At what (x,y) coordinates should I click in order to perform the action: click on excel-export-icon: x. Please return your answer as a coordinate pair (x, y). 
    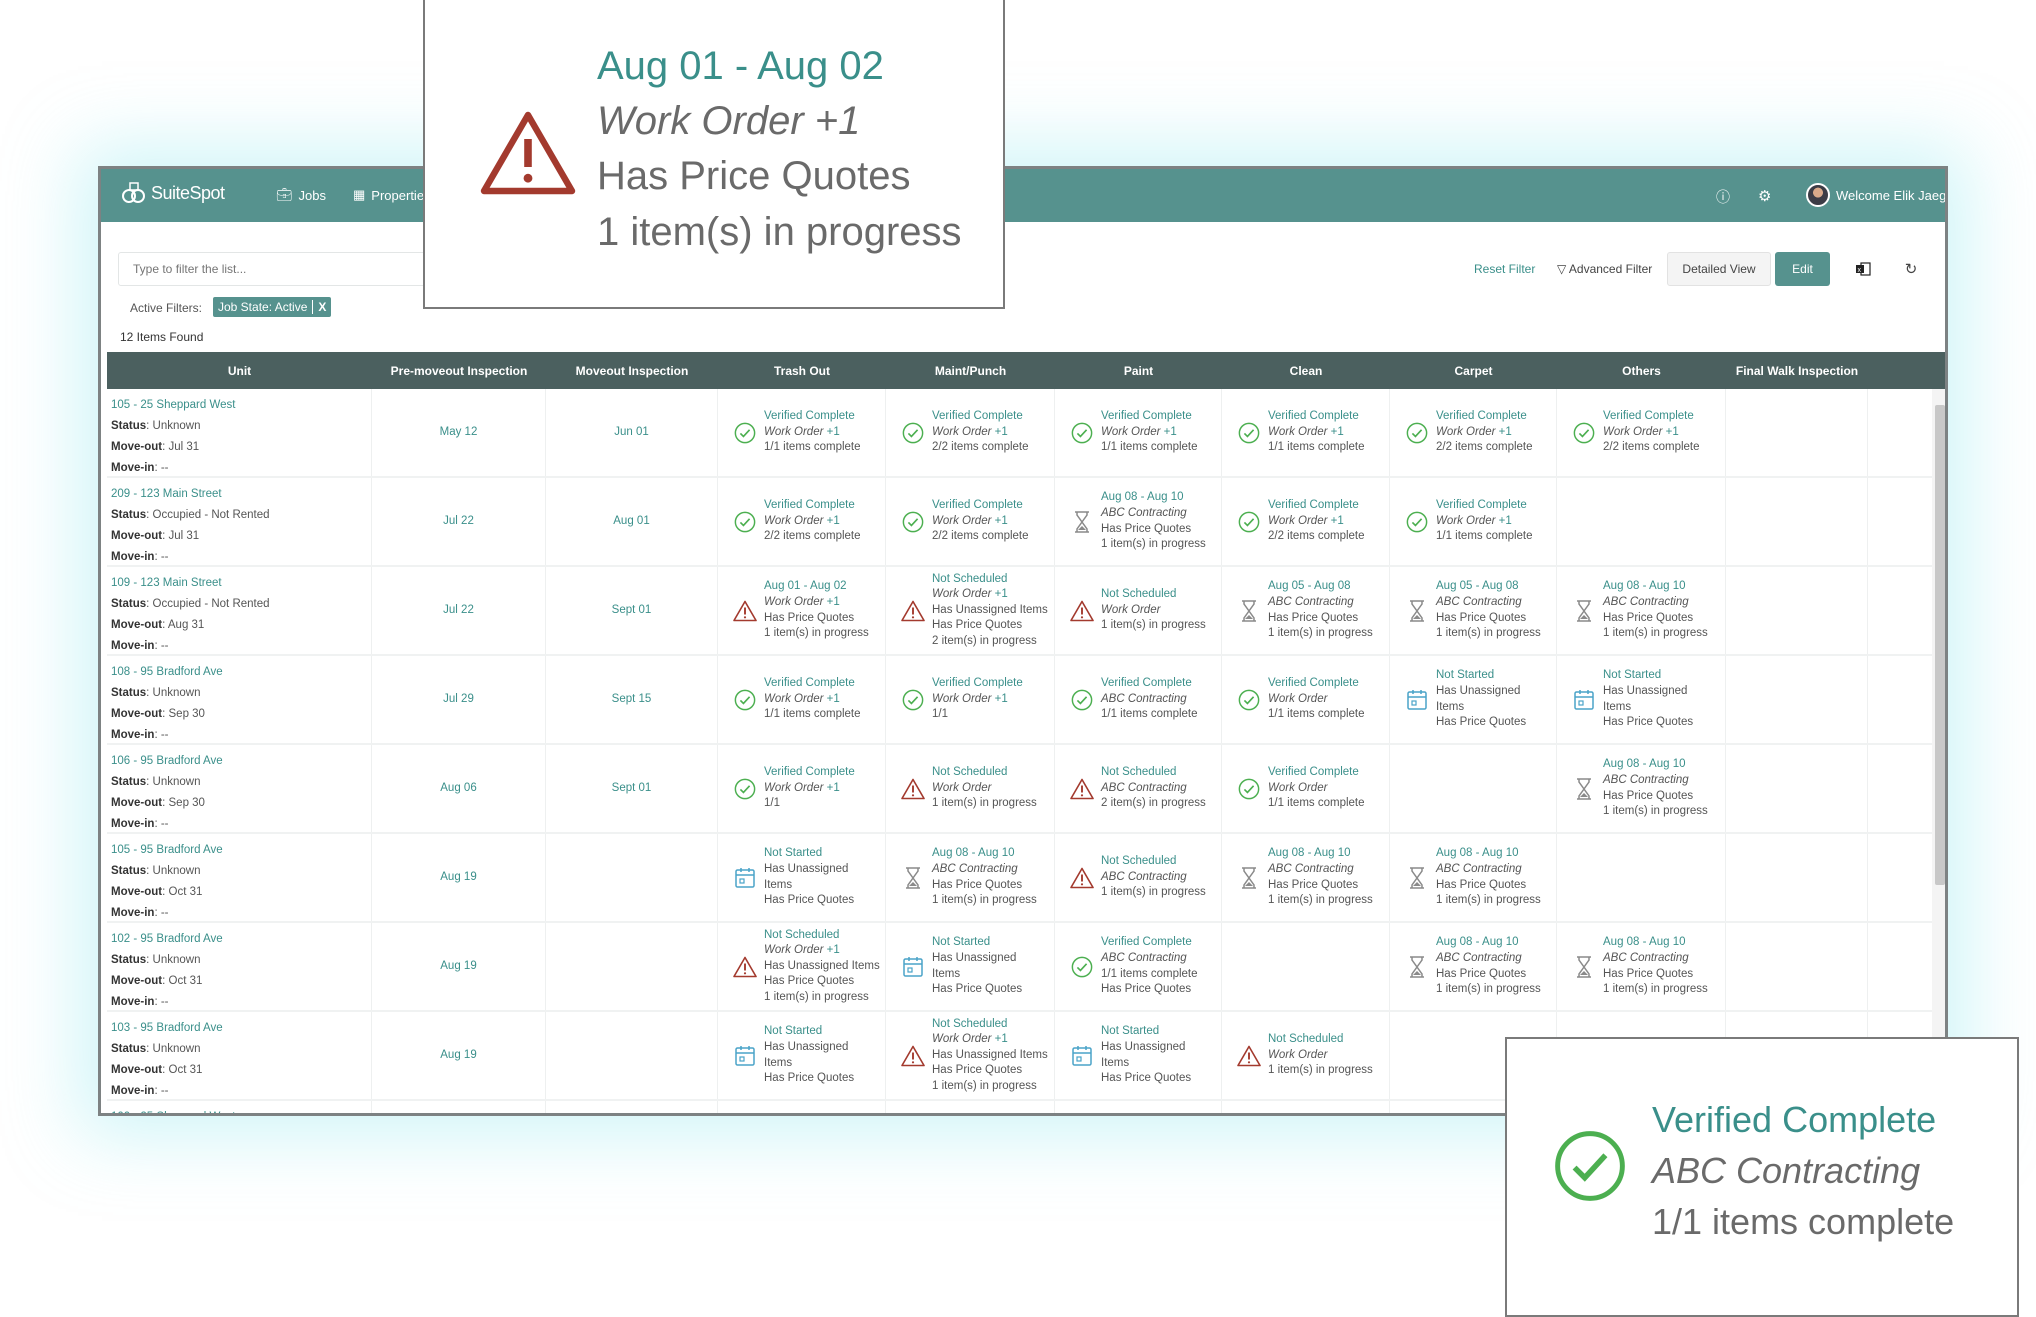
    Looking at the image, I should click on (1863, 269).